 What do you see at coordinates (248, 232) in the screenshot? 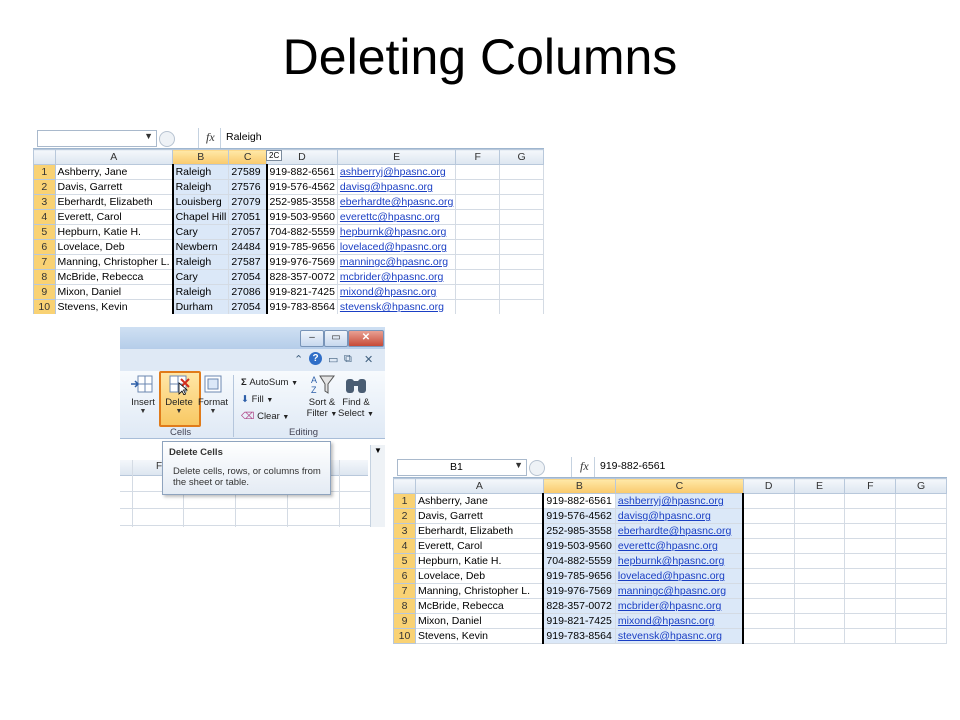
I see `cell: 27057` at bounding box center [248, 232].